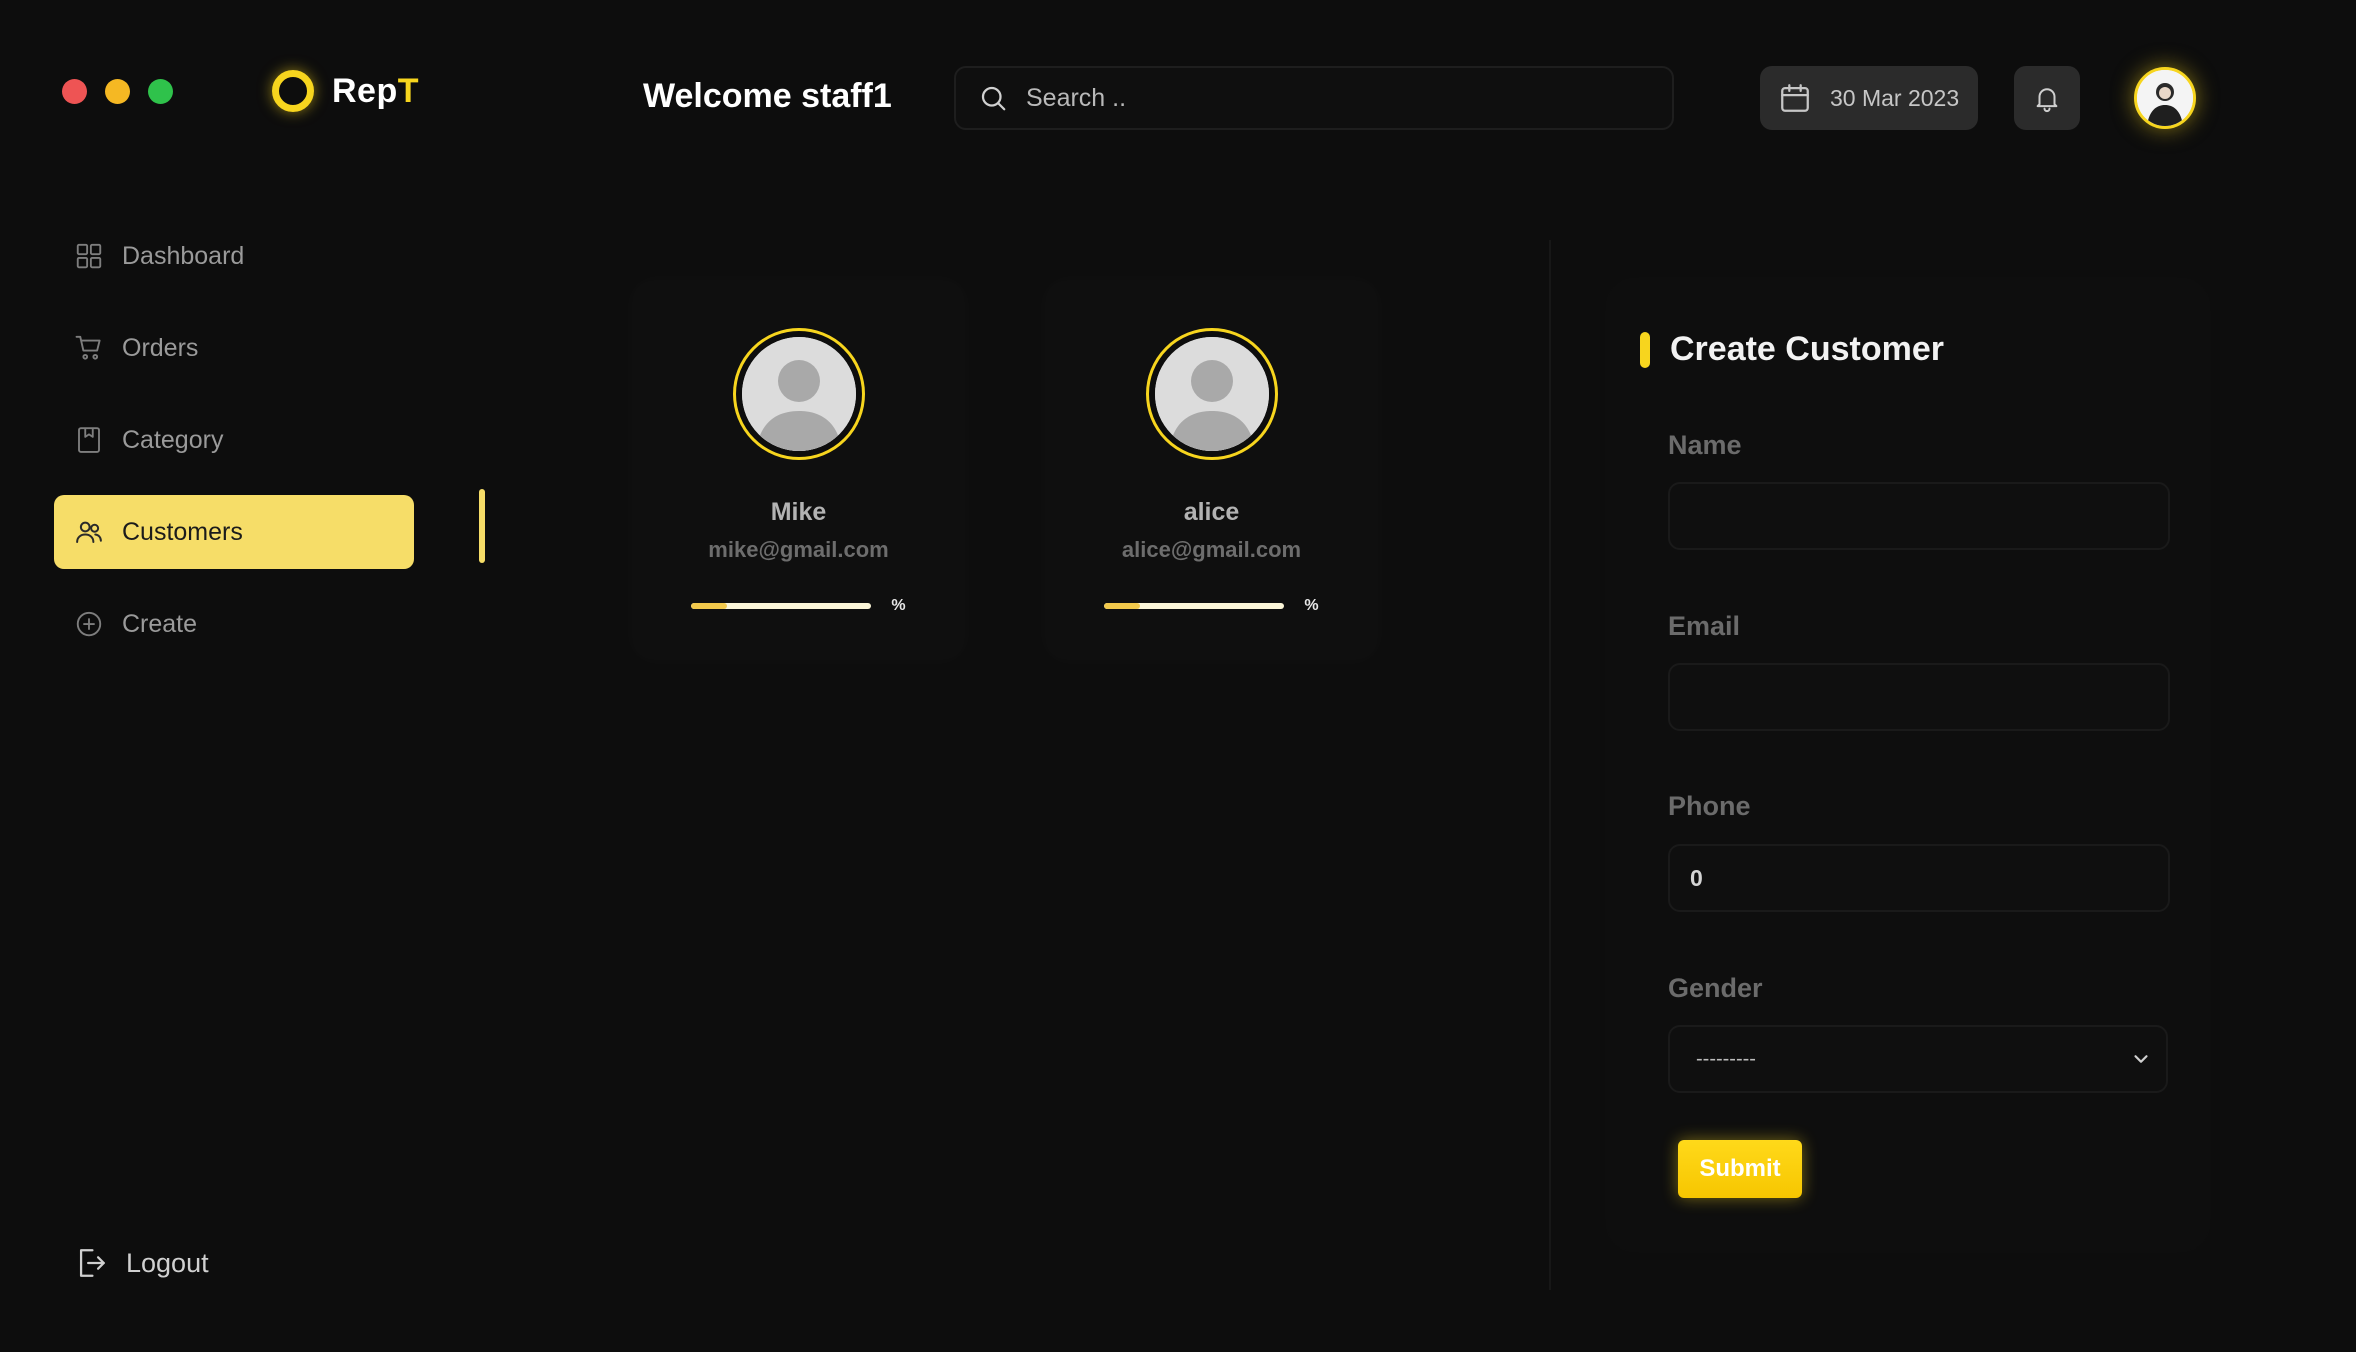 Image resolution: width=2356 pixels, height=1352 pixels. What do you see at coordinates (1704, 626) in the screenshot?
I see `email-label: Email` at bounding box center [1704, 626].